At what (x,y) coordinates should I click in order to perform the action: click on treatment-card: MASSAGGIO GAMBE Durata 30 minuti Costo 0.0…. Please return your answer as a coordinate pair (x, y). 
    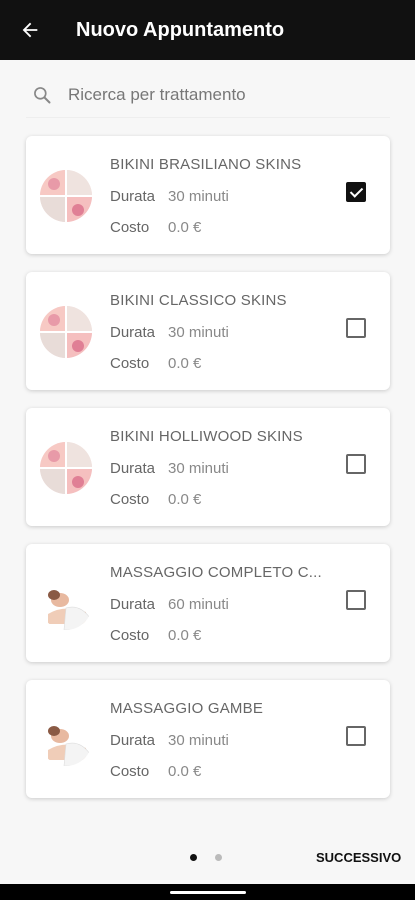
    Looking at the image, I should click on (208, 739).